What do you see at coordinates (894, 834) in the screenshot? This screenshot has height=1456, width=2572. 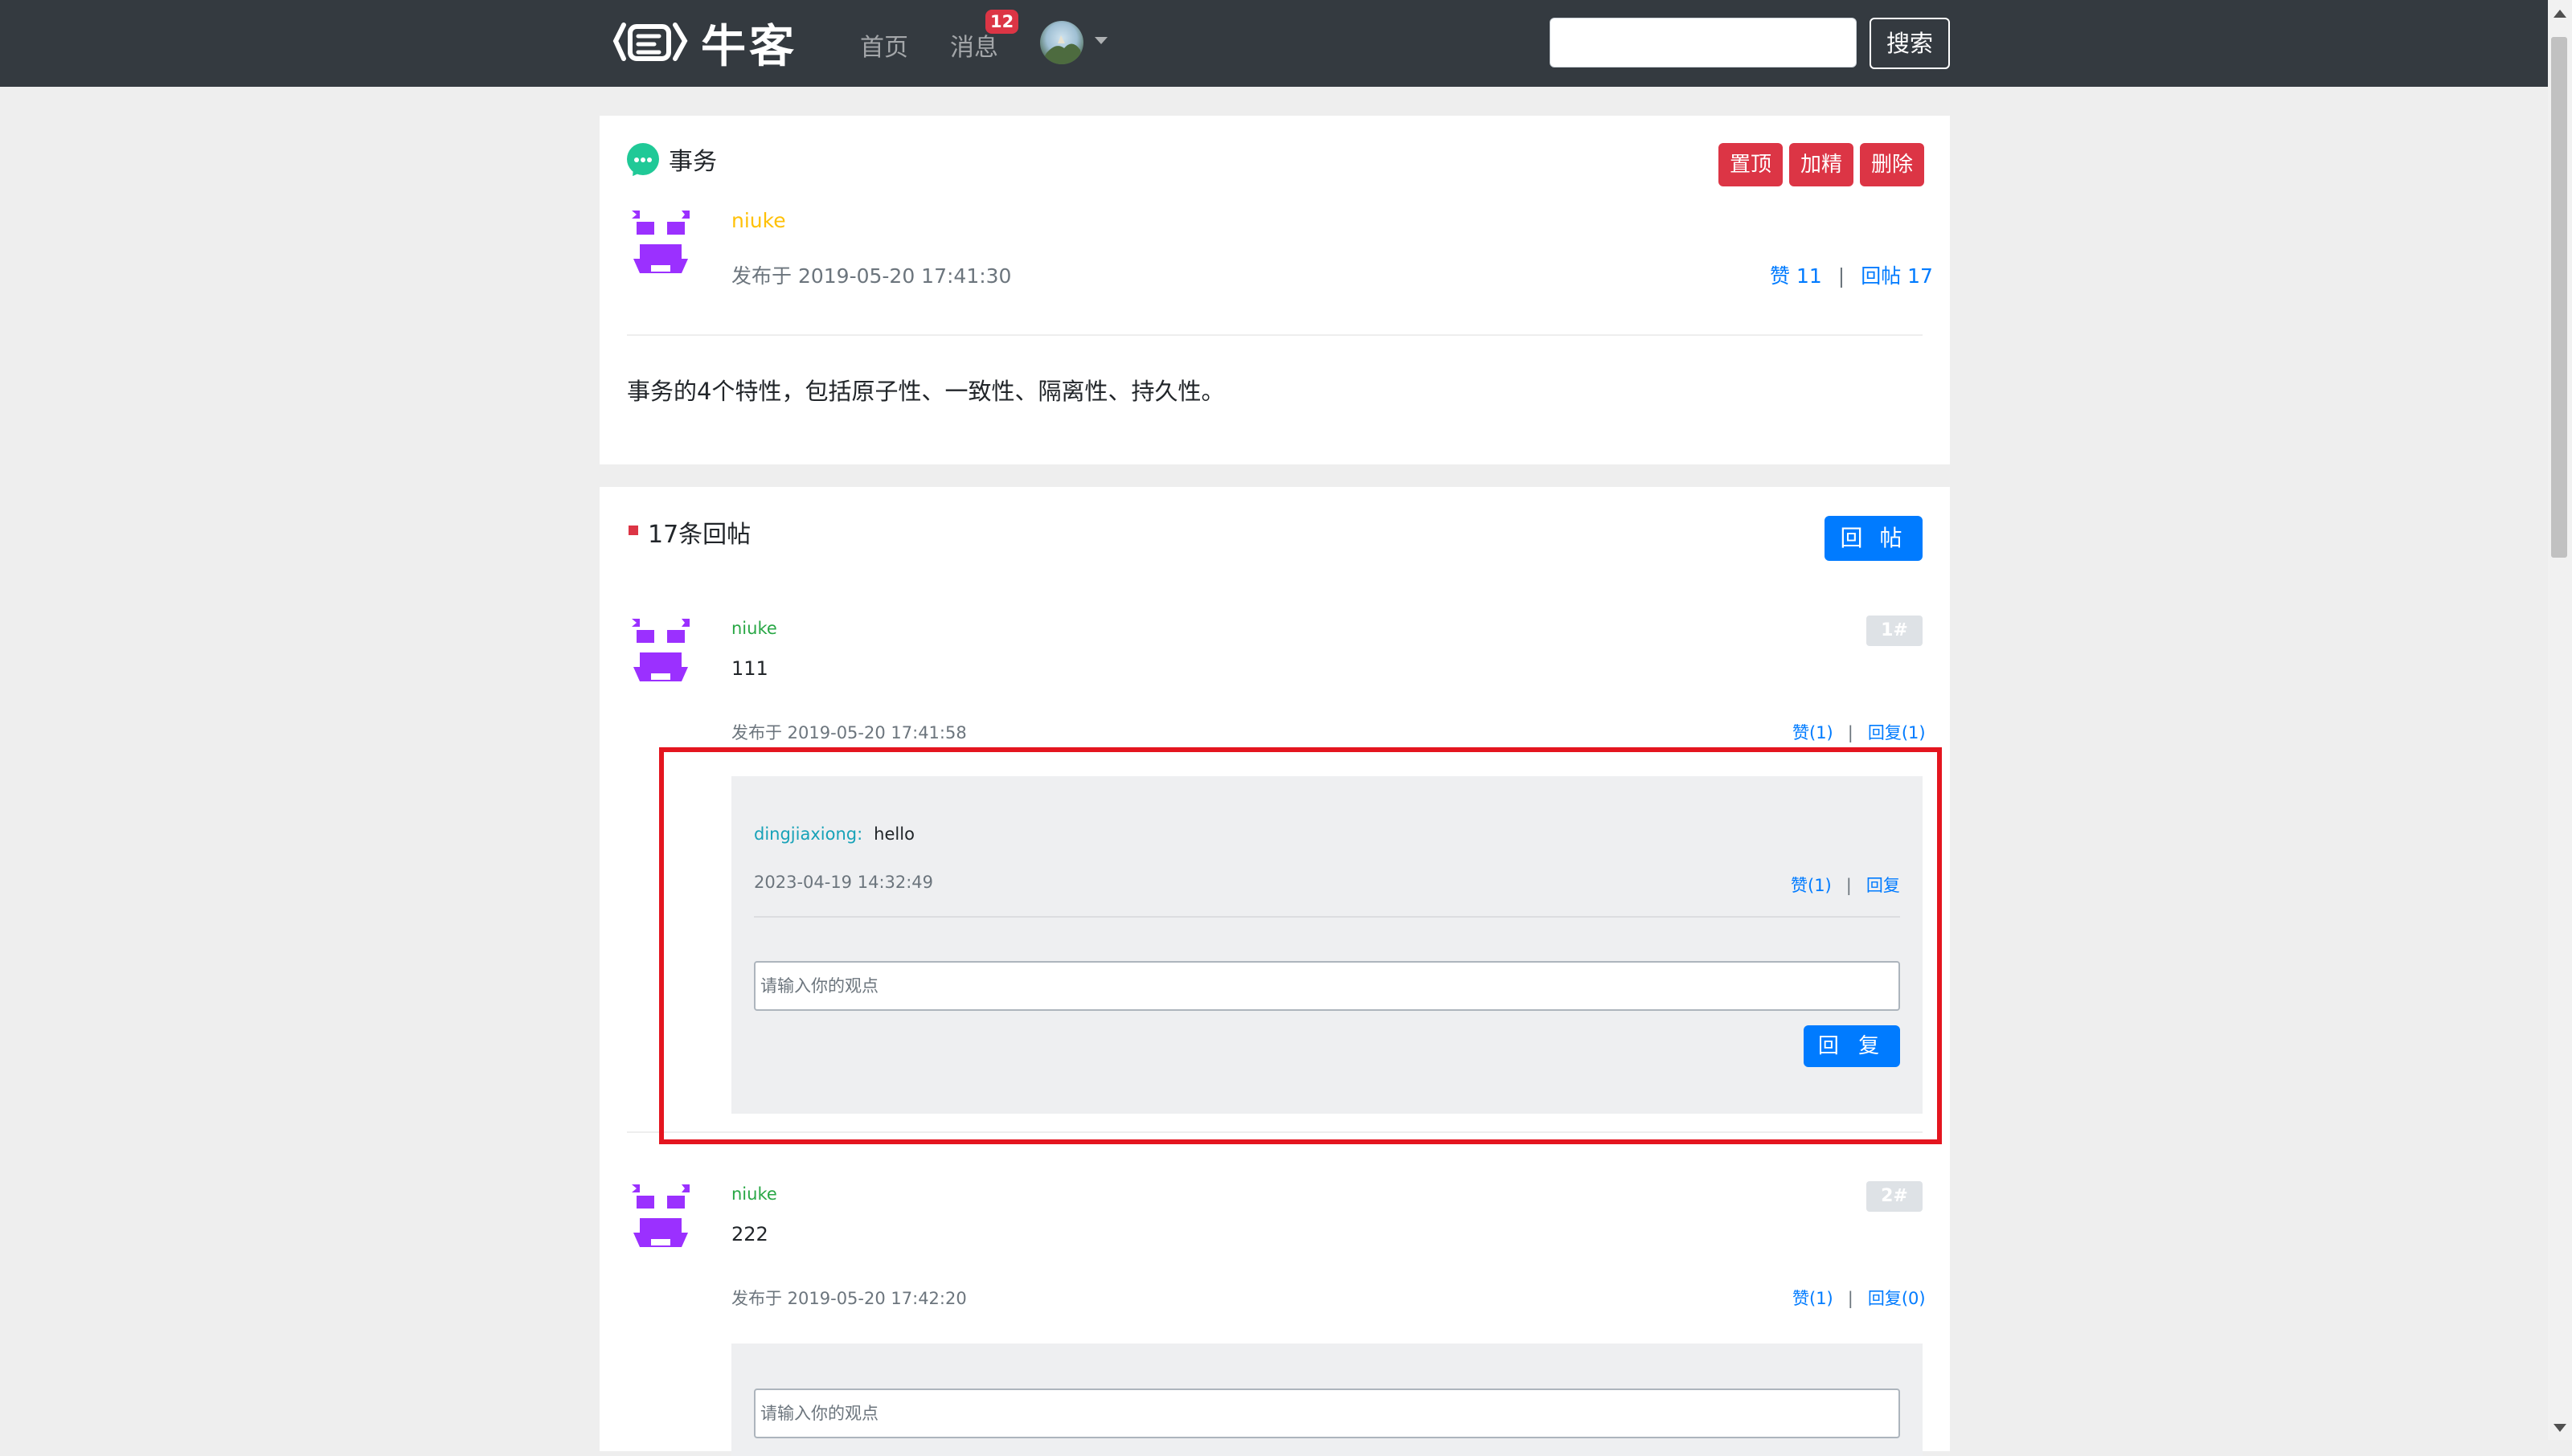 I see `comment-text: hello` at bounding box center [894, 834].